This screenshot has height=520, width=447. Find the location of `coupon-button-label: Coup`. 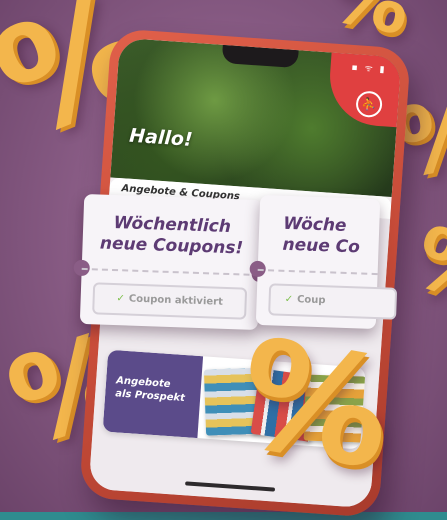

coupon-button-label: Coup is located at coordinates (311, 300).